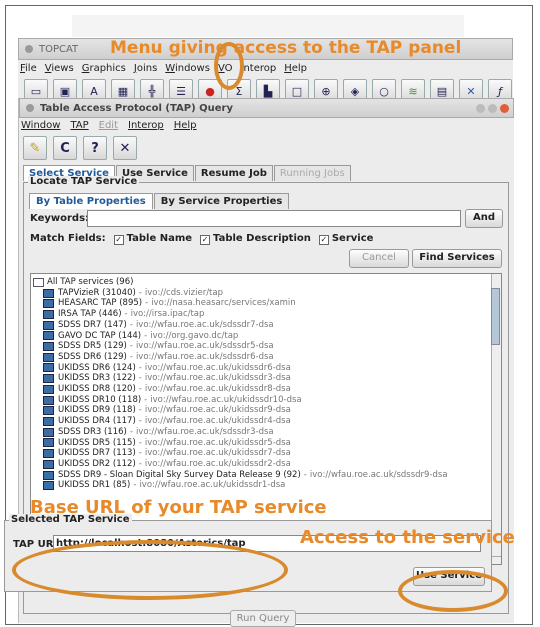 The width and height of the screenshot is (540, 627). I want to click on service-name: UKIDSS DR4 (117), so click(97, 421).